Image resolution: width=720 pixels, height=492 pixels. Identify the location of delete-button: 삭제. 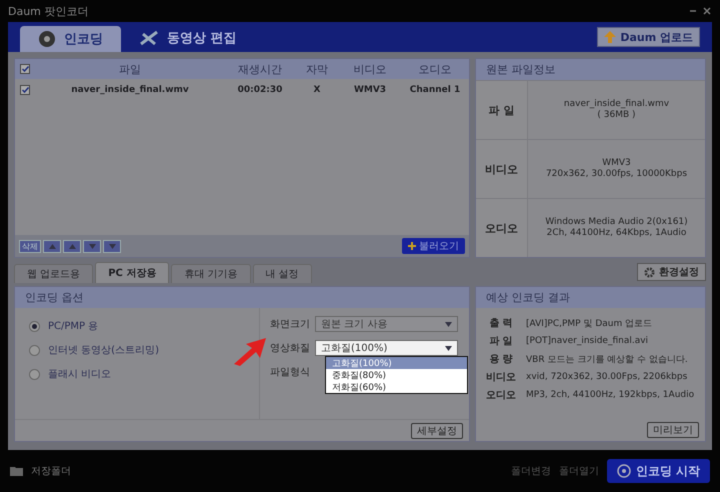
(30, 246).